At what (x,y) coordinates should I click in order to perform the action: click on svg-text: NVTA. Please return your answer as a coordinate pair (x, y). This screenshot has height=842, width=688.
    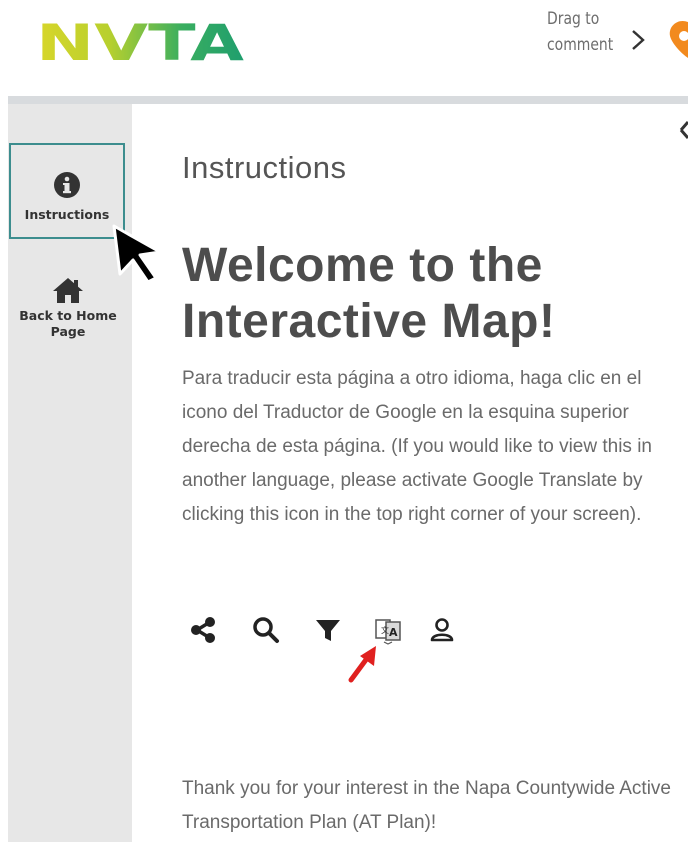
    Looking at the image, I should click on (140, 41).